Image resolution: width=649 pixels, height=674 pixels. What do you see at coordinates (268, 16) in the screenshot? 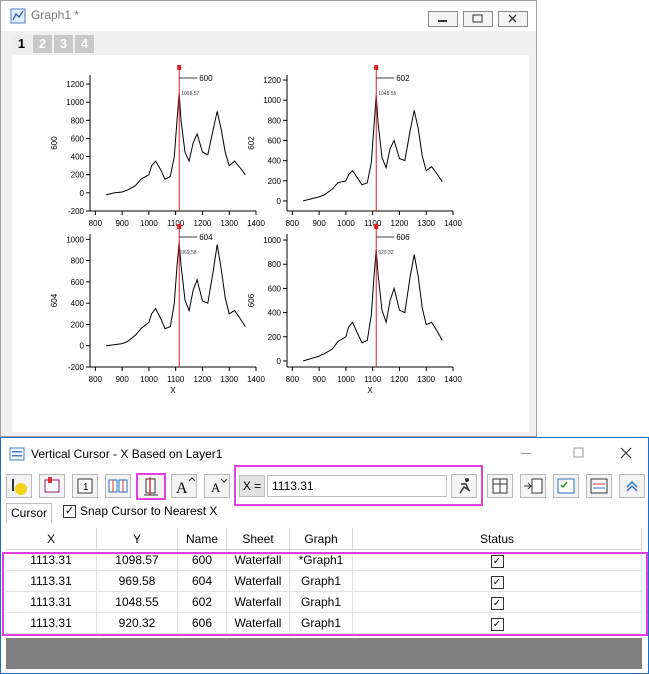
I see `graph-titlebar: Graph1 *` at bounding box center [268, 16].